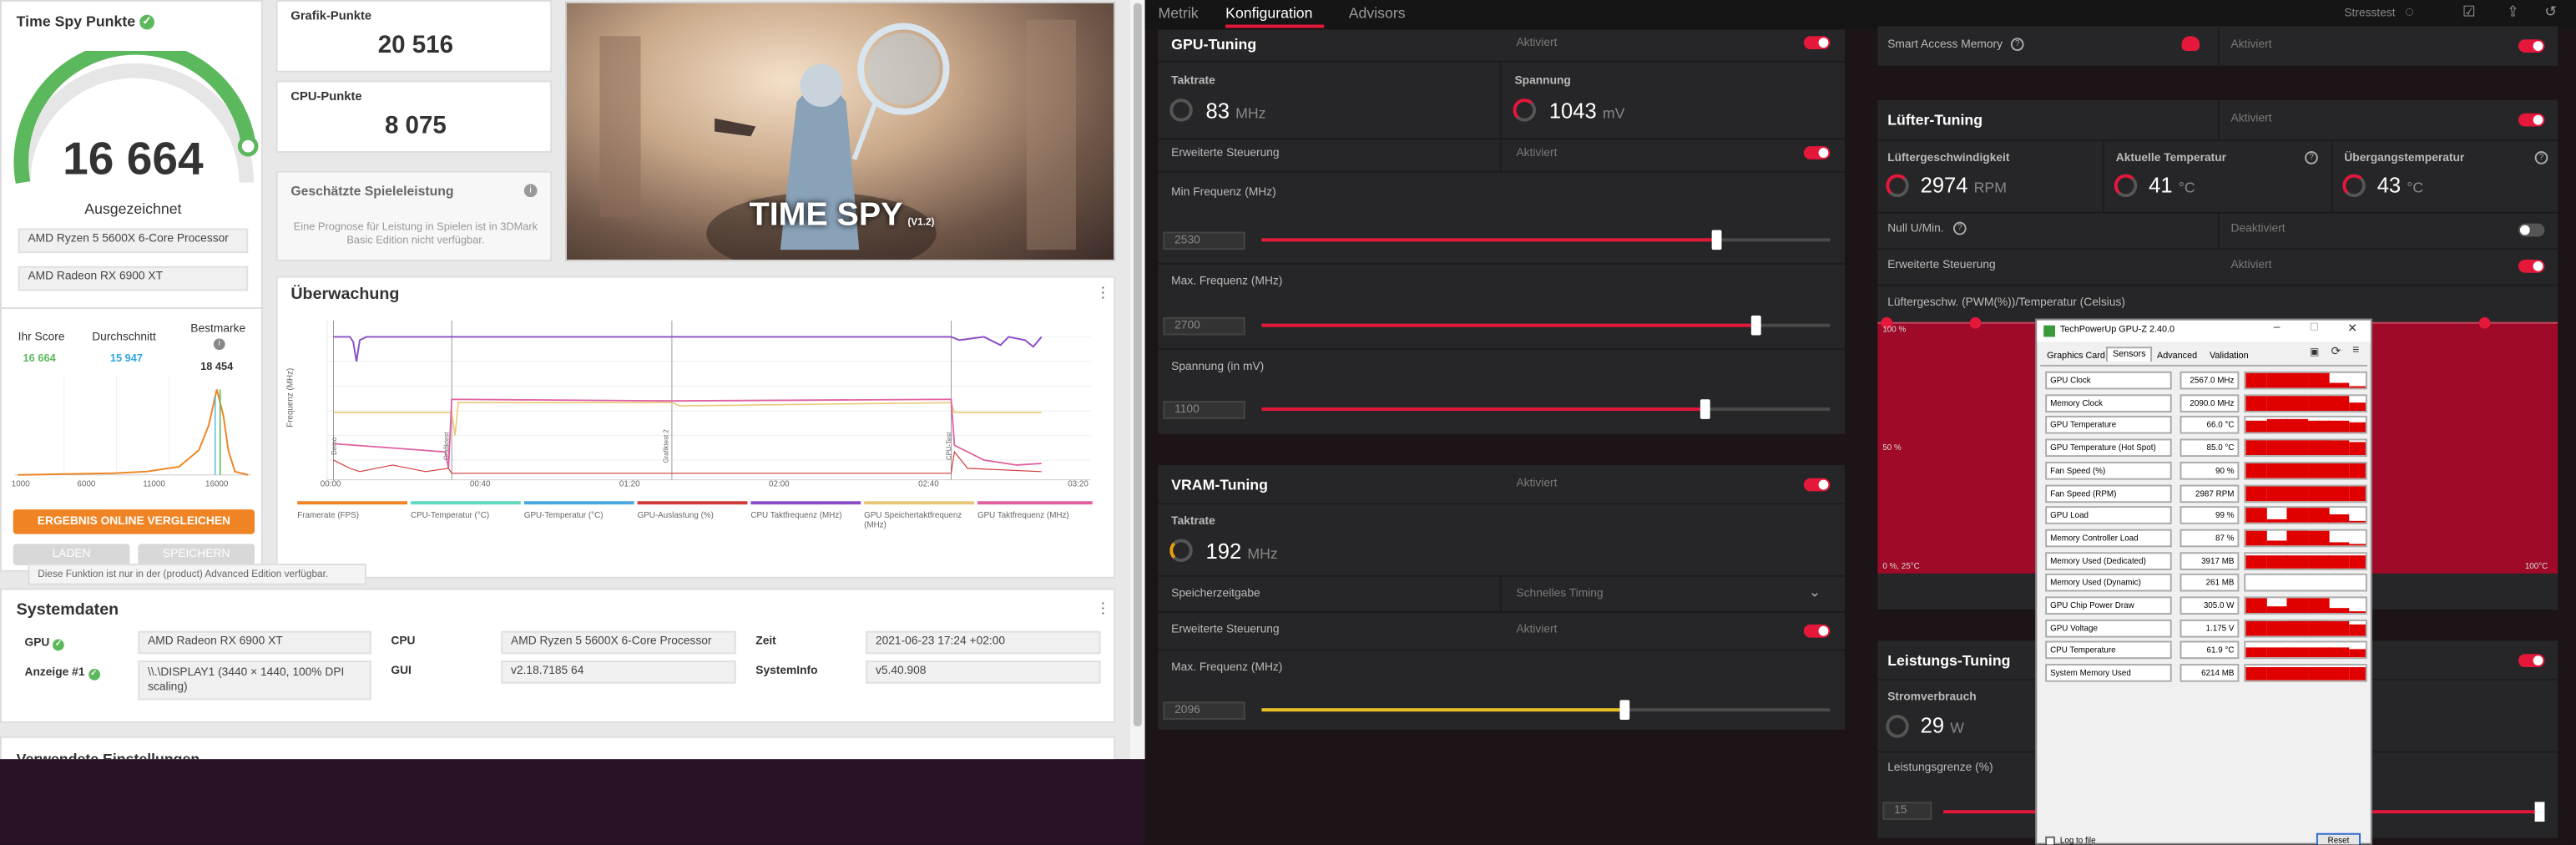 Image resolution: width=2576 pixels, height=845 pixels. Describe the element at coordinates (1907, 811) in the screenshot. I see `power-limit-input: 15` at that location.